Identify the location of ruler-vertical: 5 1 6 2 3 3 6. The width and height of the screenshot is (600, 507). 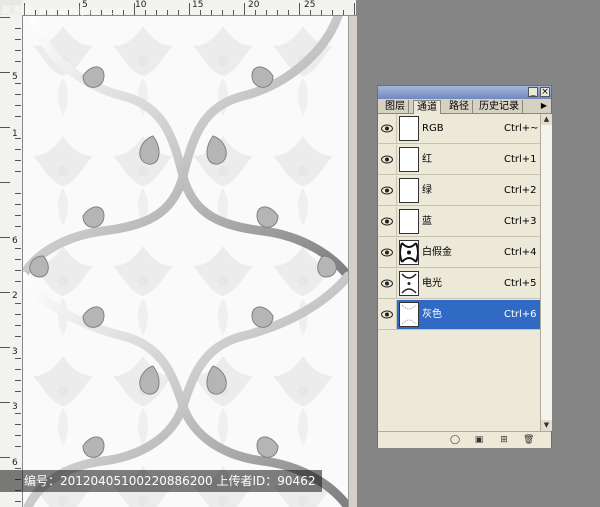
(11, 261).